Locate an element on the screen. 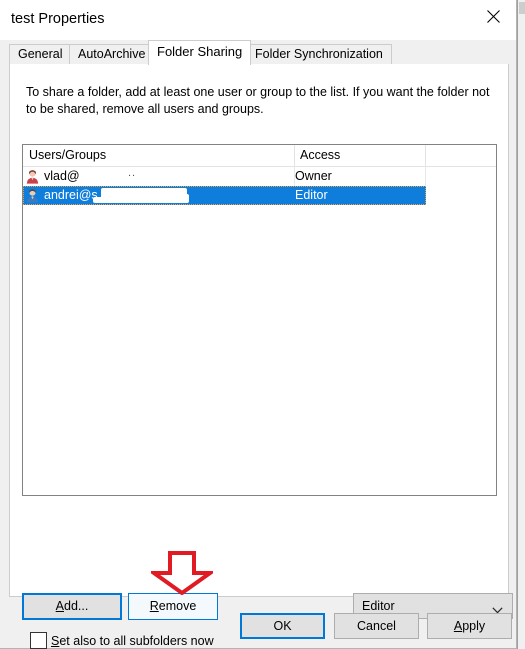  redaction-mark is located at coordinates (170, 198).